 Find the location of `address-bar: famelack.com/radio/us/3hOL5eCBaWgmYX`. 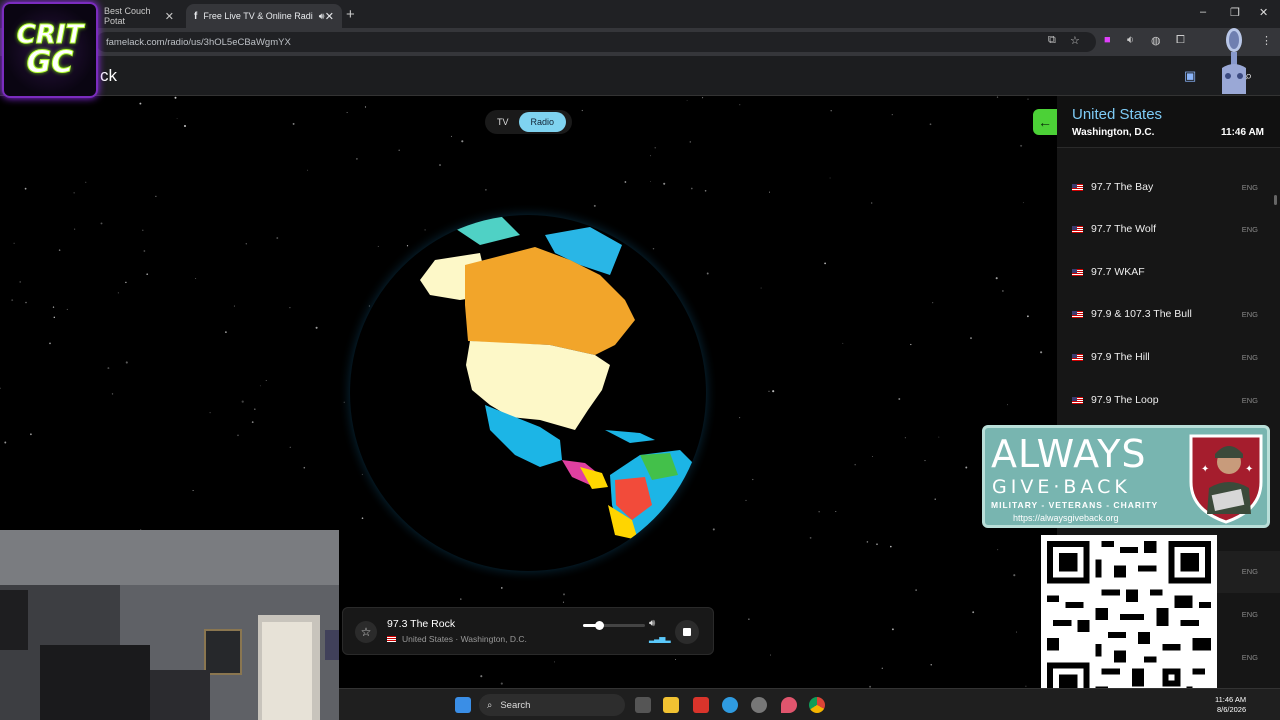

address-bar: famelack.com/radio/us/3hOL5eCBaWgmYX is located at coordinates (596, 42).